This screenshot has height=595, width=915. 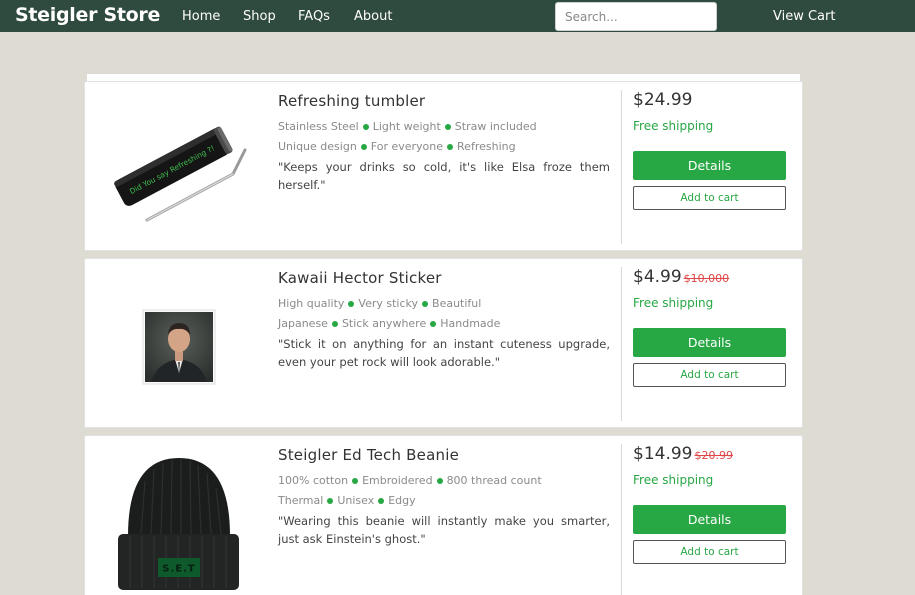 I want to click on price: $14.99, so click(x=663, y=454).